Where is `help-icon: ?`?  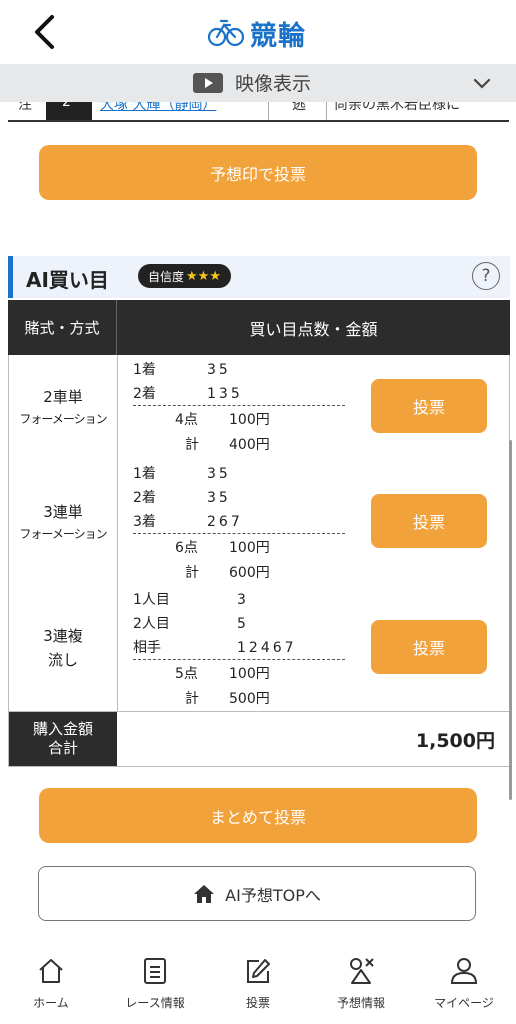 help-icon: ? is located at coordinates (486, 276).